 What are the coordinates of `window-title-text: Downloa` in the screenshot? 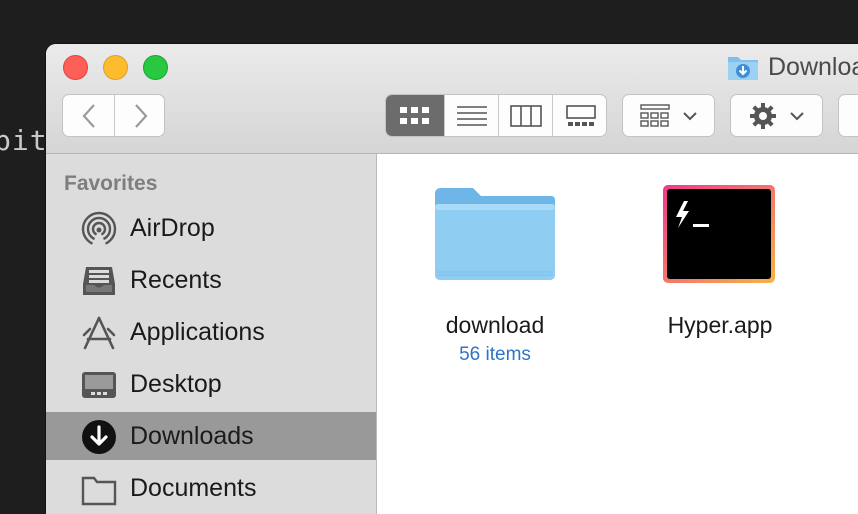 It's located at (813, 66).